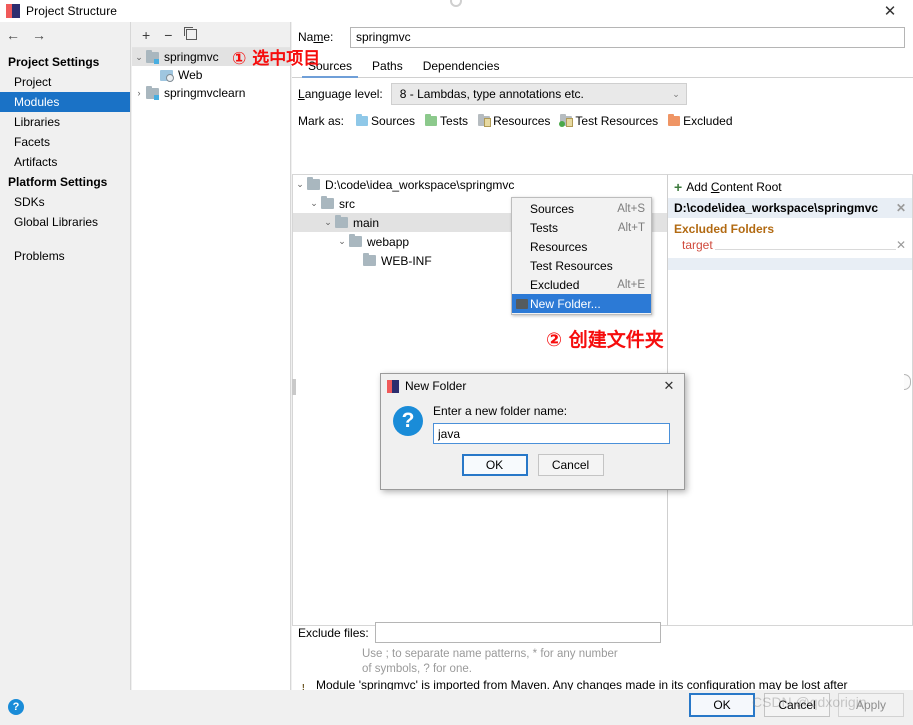 Image resolution: width=913 pixels, height=725 pixels. What do you see at coordinates (797, 705) in the screenshot?
I see `cancel-button: Cancel` at bounding box center [797, 705].